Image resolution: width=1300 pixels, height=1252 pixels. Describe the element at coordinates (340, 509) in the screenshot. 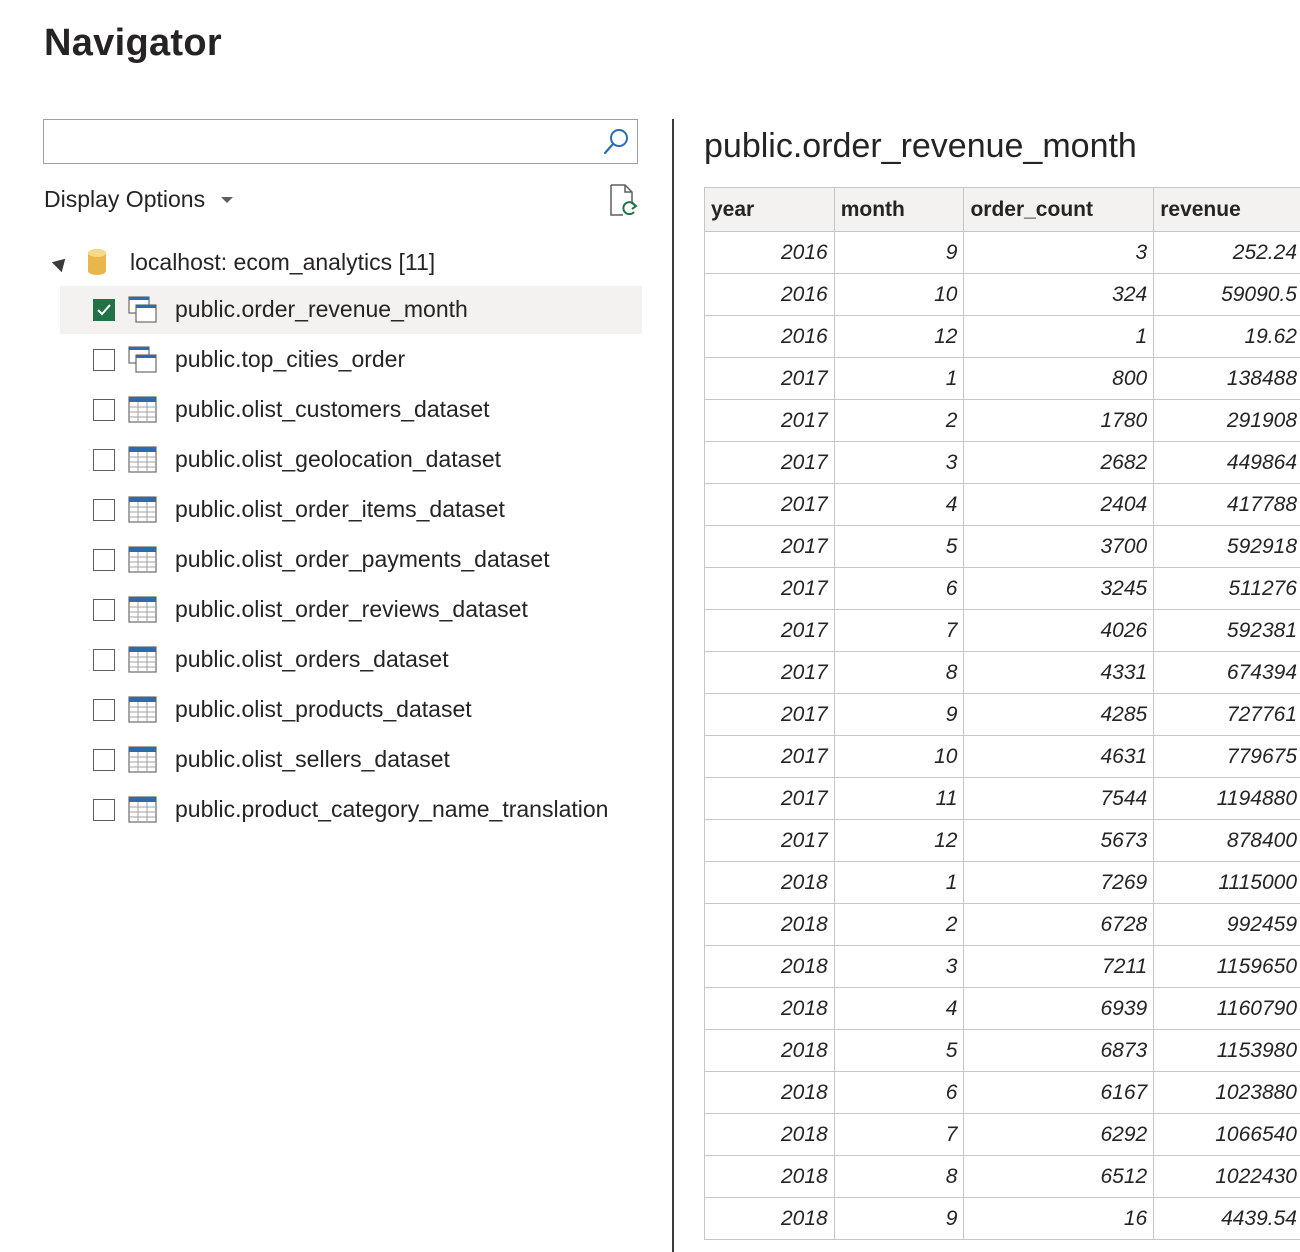

I see `tree-item-label: public.olist_order_items_dataset` at that location.